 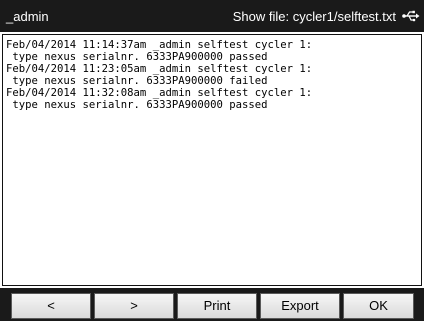 I want to click on bottom-toolbar: < > Print Export OK, so click(x=212, y=304).